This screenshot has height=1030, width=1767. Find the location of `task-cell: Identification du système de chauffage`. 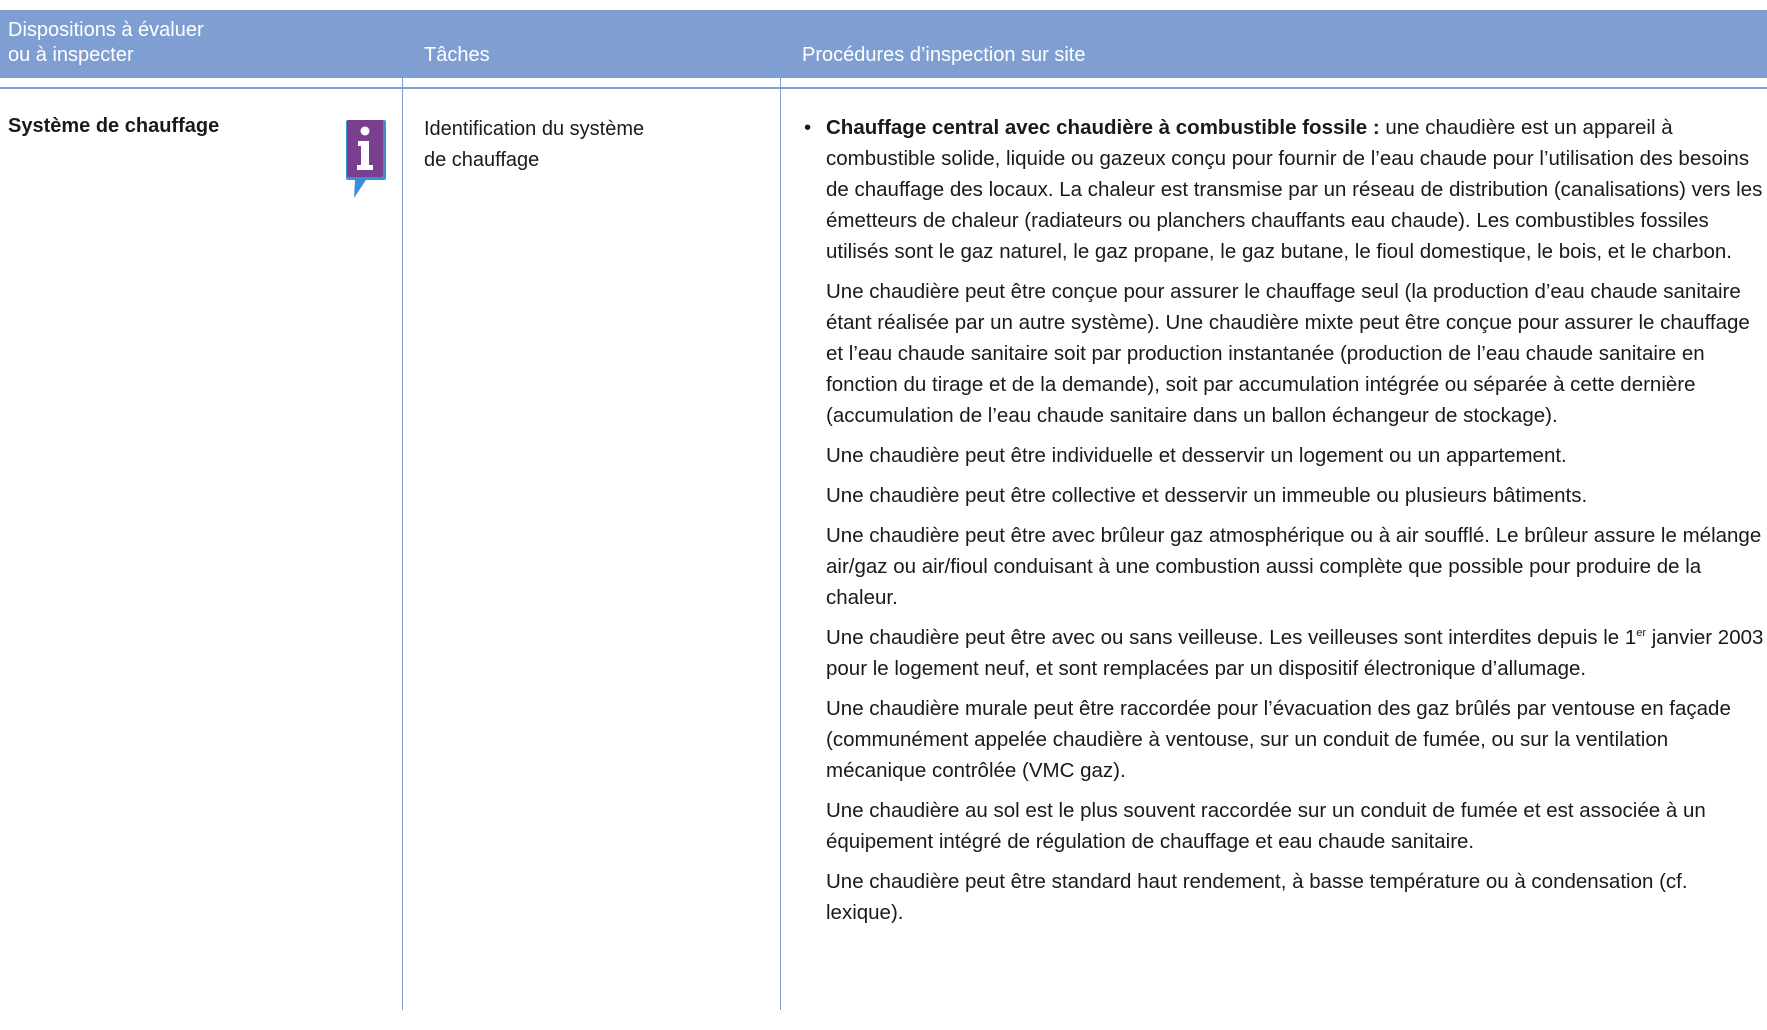

task-cell: Identification du système de chauffage is located at coordinates (589, 145).